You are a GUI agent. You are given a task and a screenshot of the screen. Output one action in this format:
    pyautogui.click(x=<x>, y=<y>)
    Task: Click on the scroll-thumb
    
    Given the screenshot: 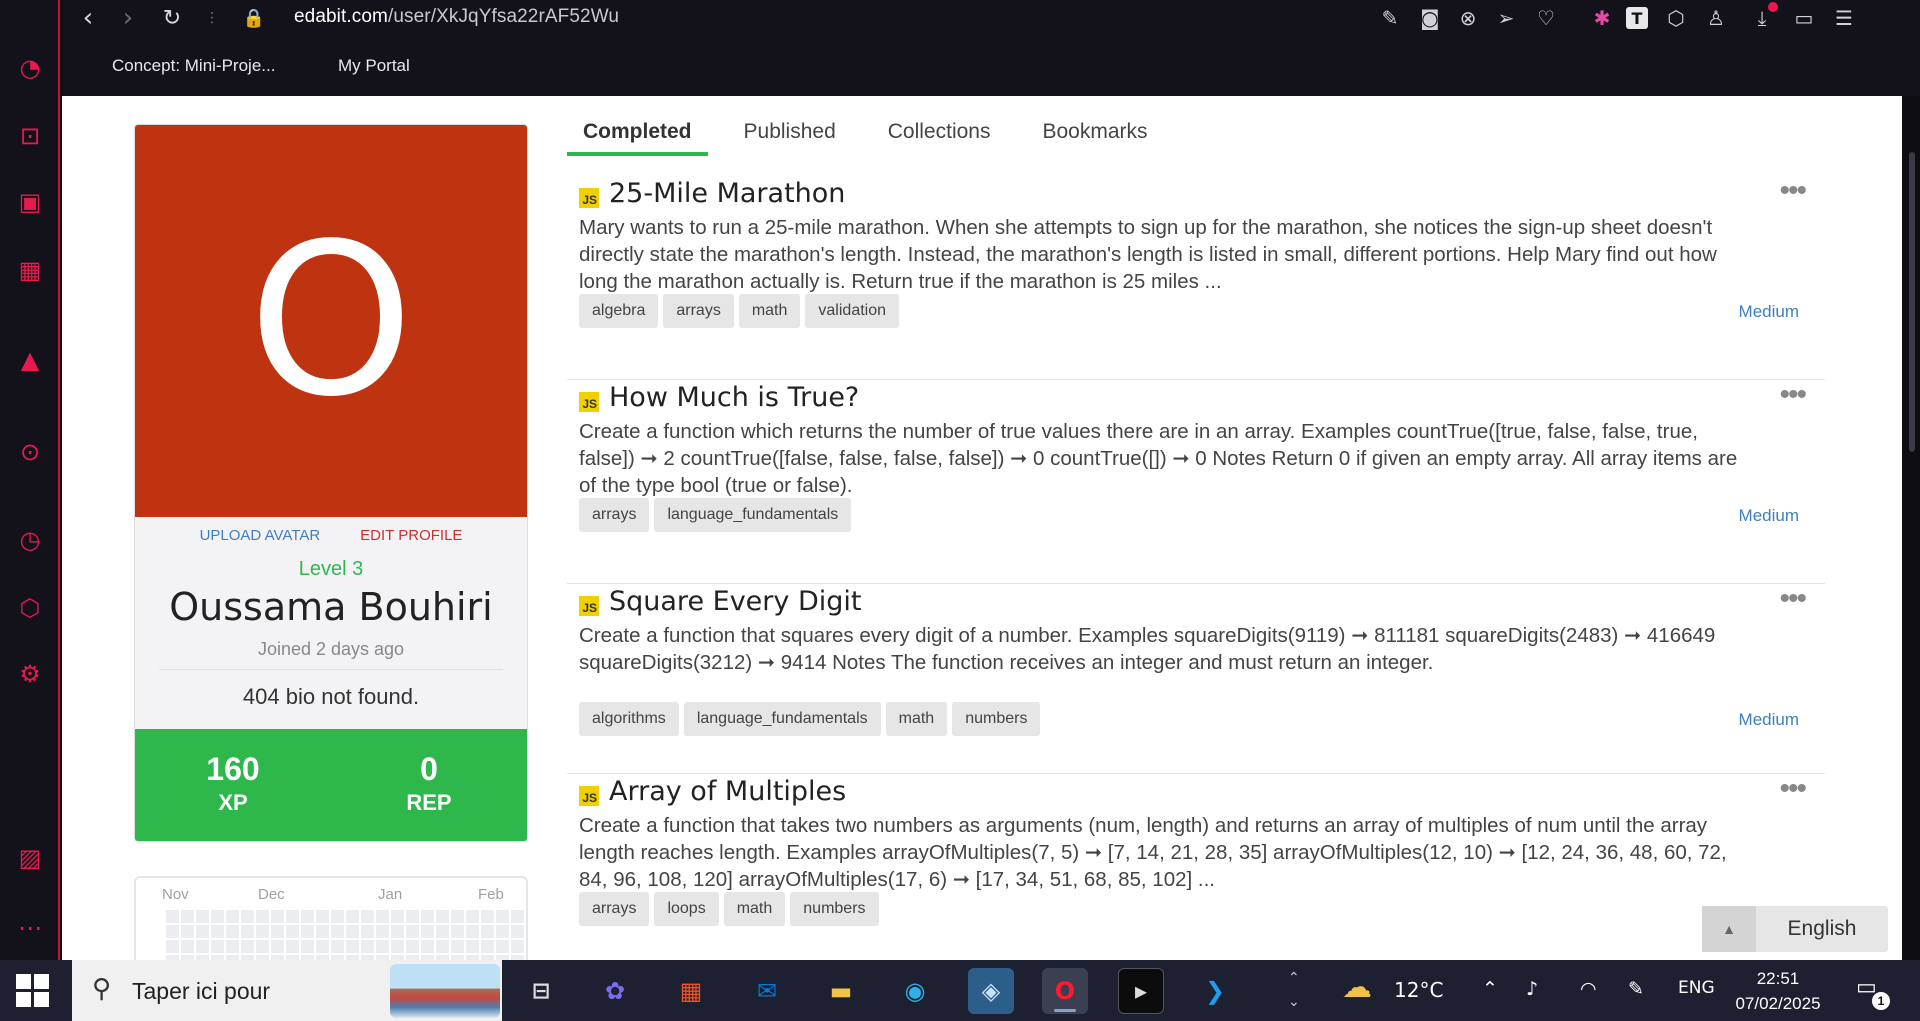 What is the action you would take?
    pyautogui.click(x=1912, y=302)
    